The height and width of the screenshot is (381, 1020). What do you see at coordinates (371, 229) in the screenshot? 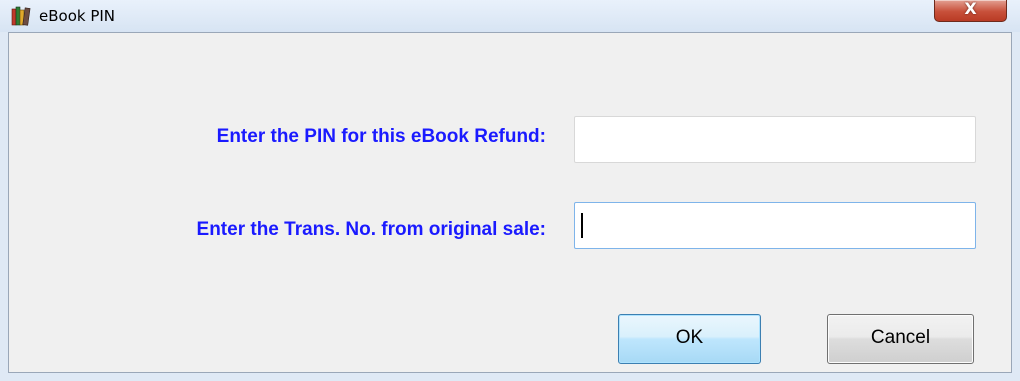
I see `trans-no-label: Enter the Trans. No. from original sale:` at bounding box center [371, 229].